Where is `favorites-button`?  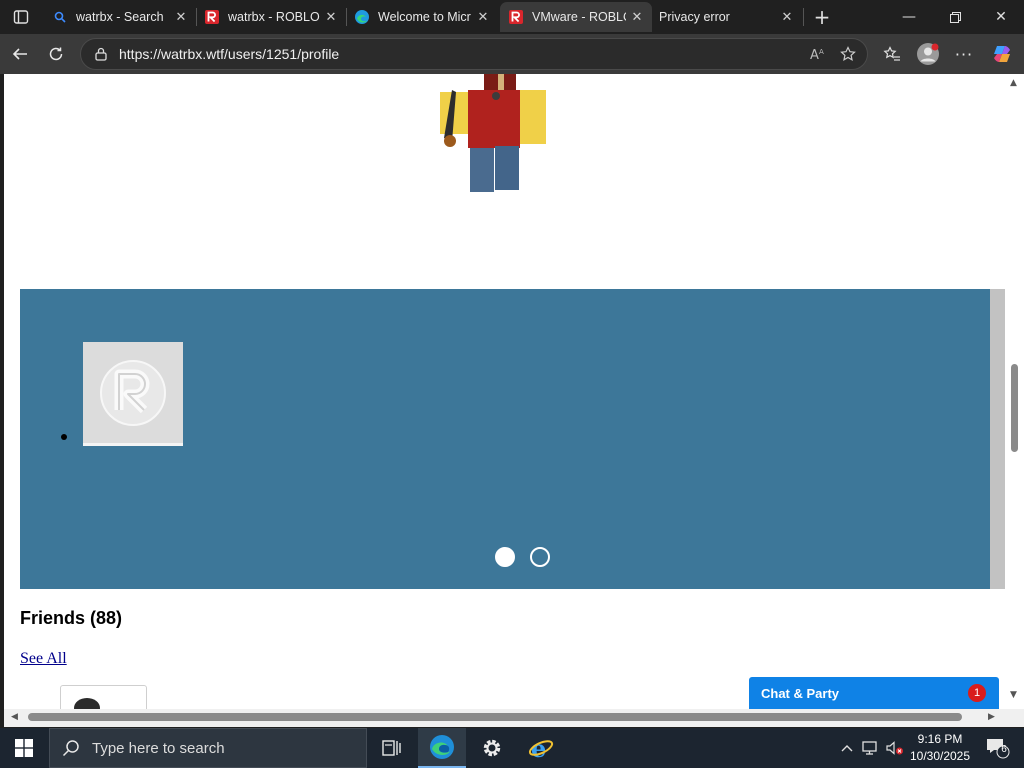 favorites-button is located at coordinates (892, 54).